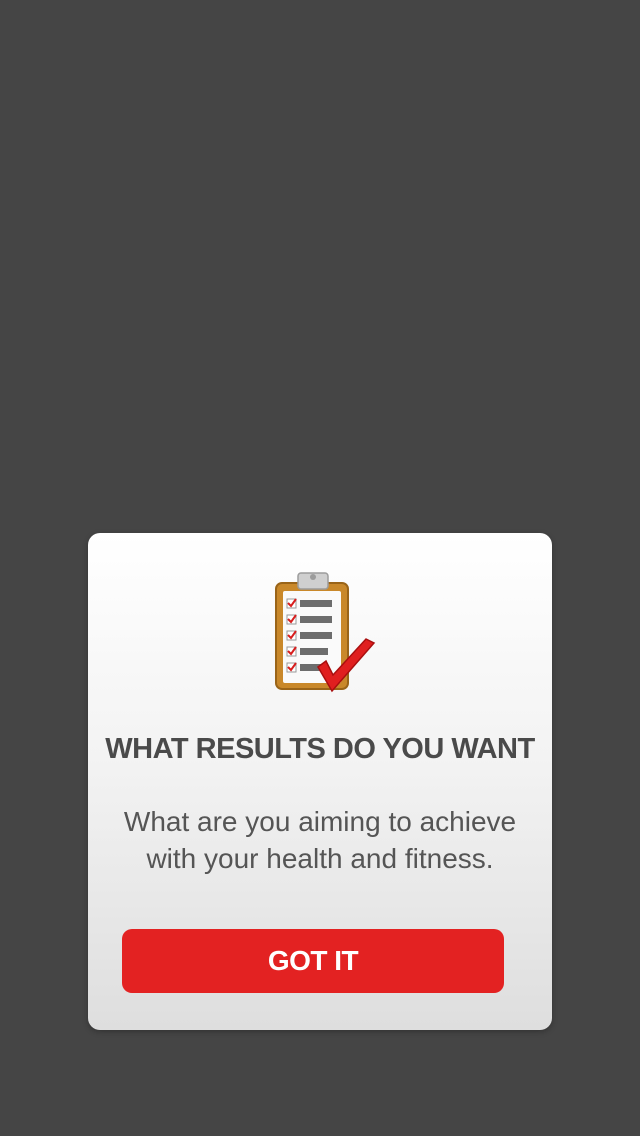 The image size is (640, 1136). Describe the element at coordinates (320, 749) in the screenshot. I see `dialog-title: WHAT RESULTS DO YOU WANT` at that location.